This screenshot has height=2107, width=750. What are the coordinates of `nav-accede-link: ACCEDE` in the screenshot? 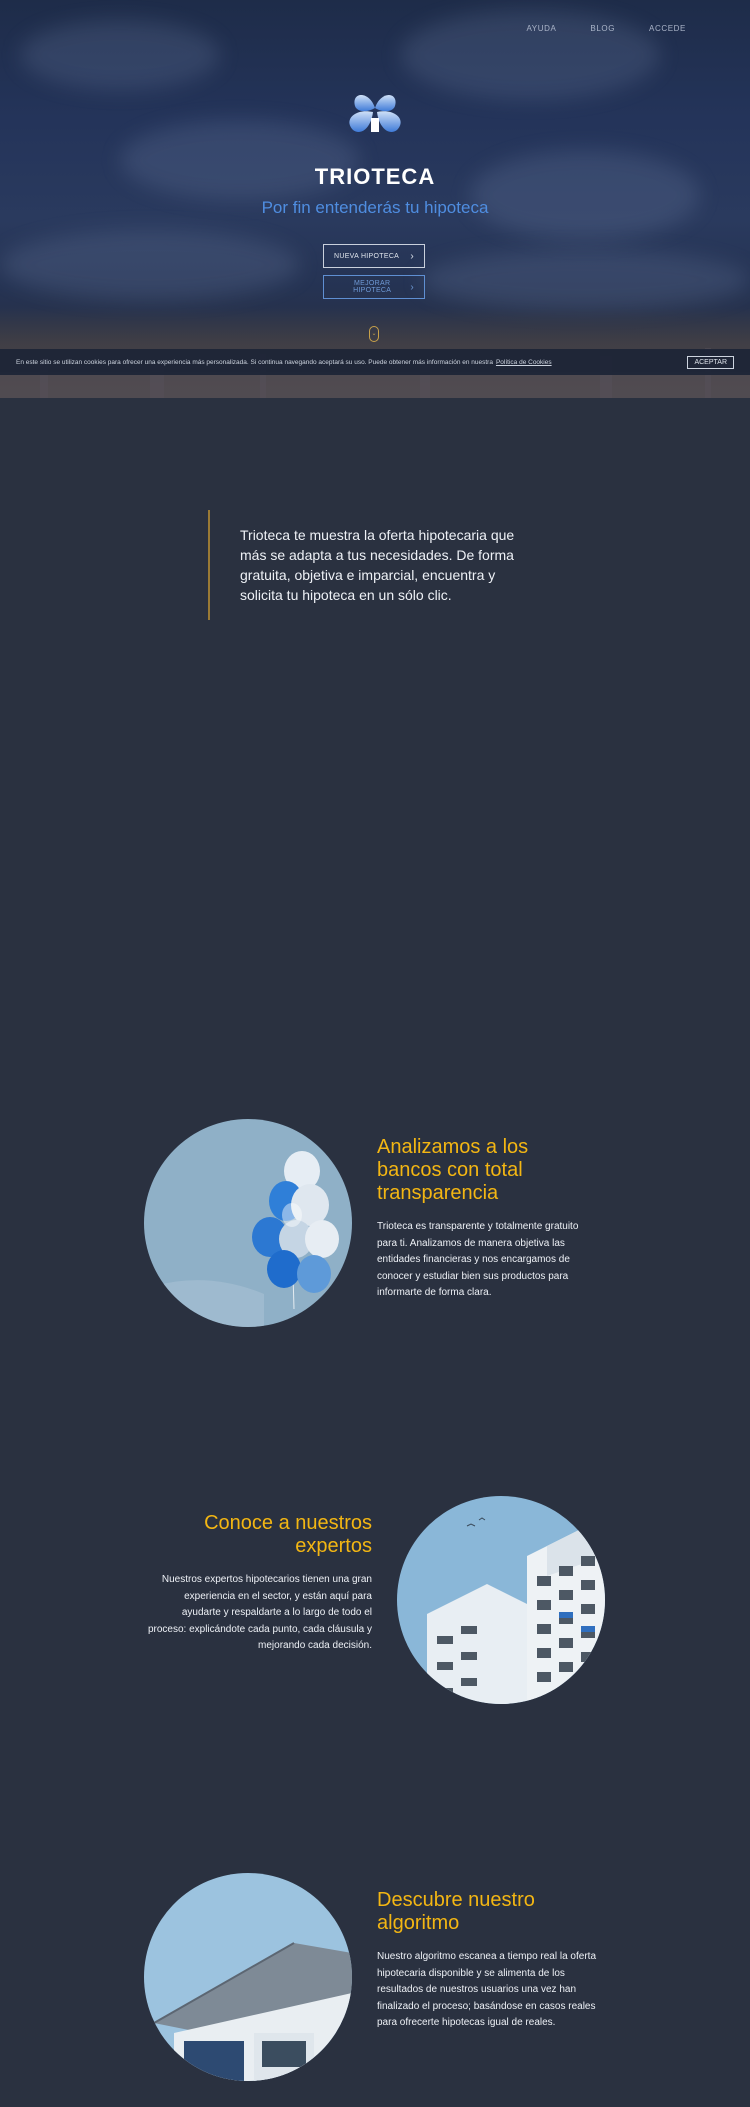 It's located at (667, 28).